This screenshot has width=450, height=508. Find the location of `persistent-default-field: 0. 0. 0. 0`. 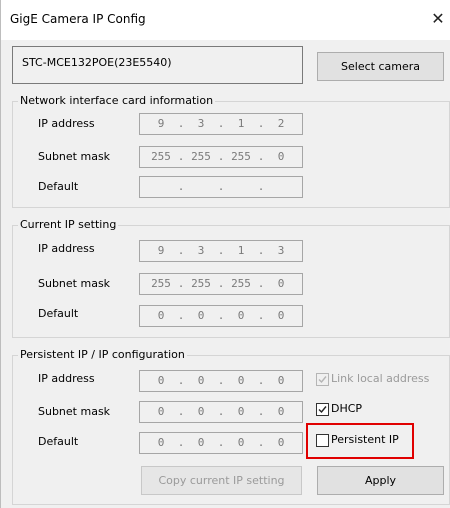

persistent-default-field: 0. 0. 0. 0 is located at coordinates (221, 443).